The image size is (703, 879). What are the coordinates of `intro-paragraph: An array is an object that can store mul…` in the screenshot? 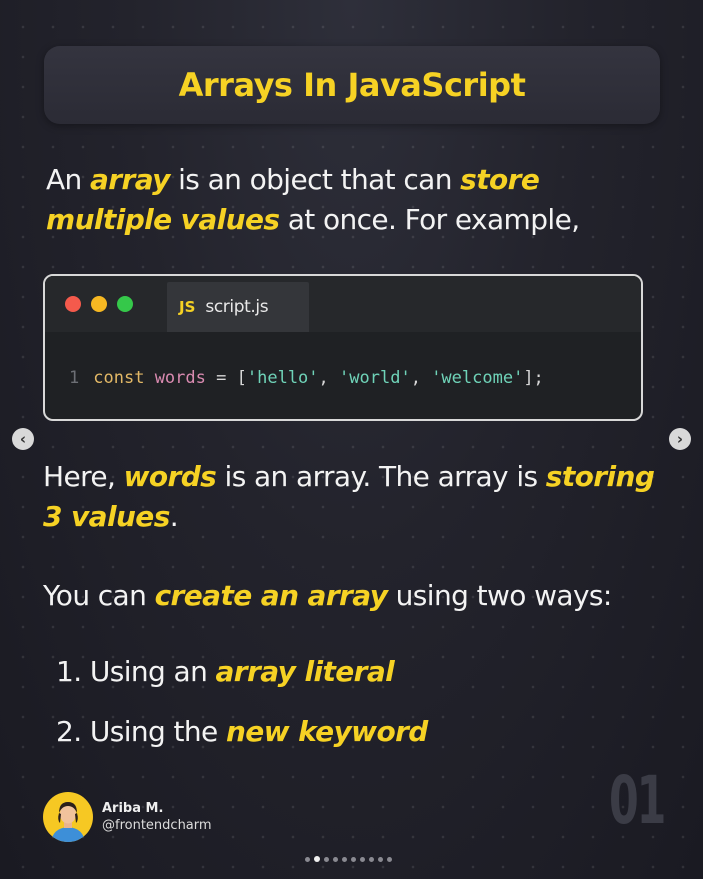 It's located at (356, 200).